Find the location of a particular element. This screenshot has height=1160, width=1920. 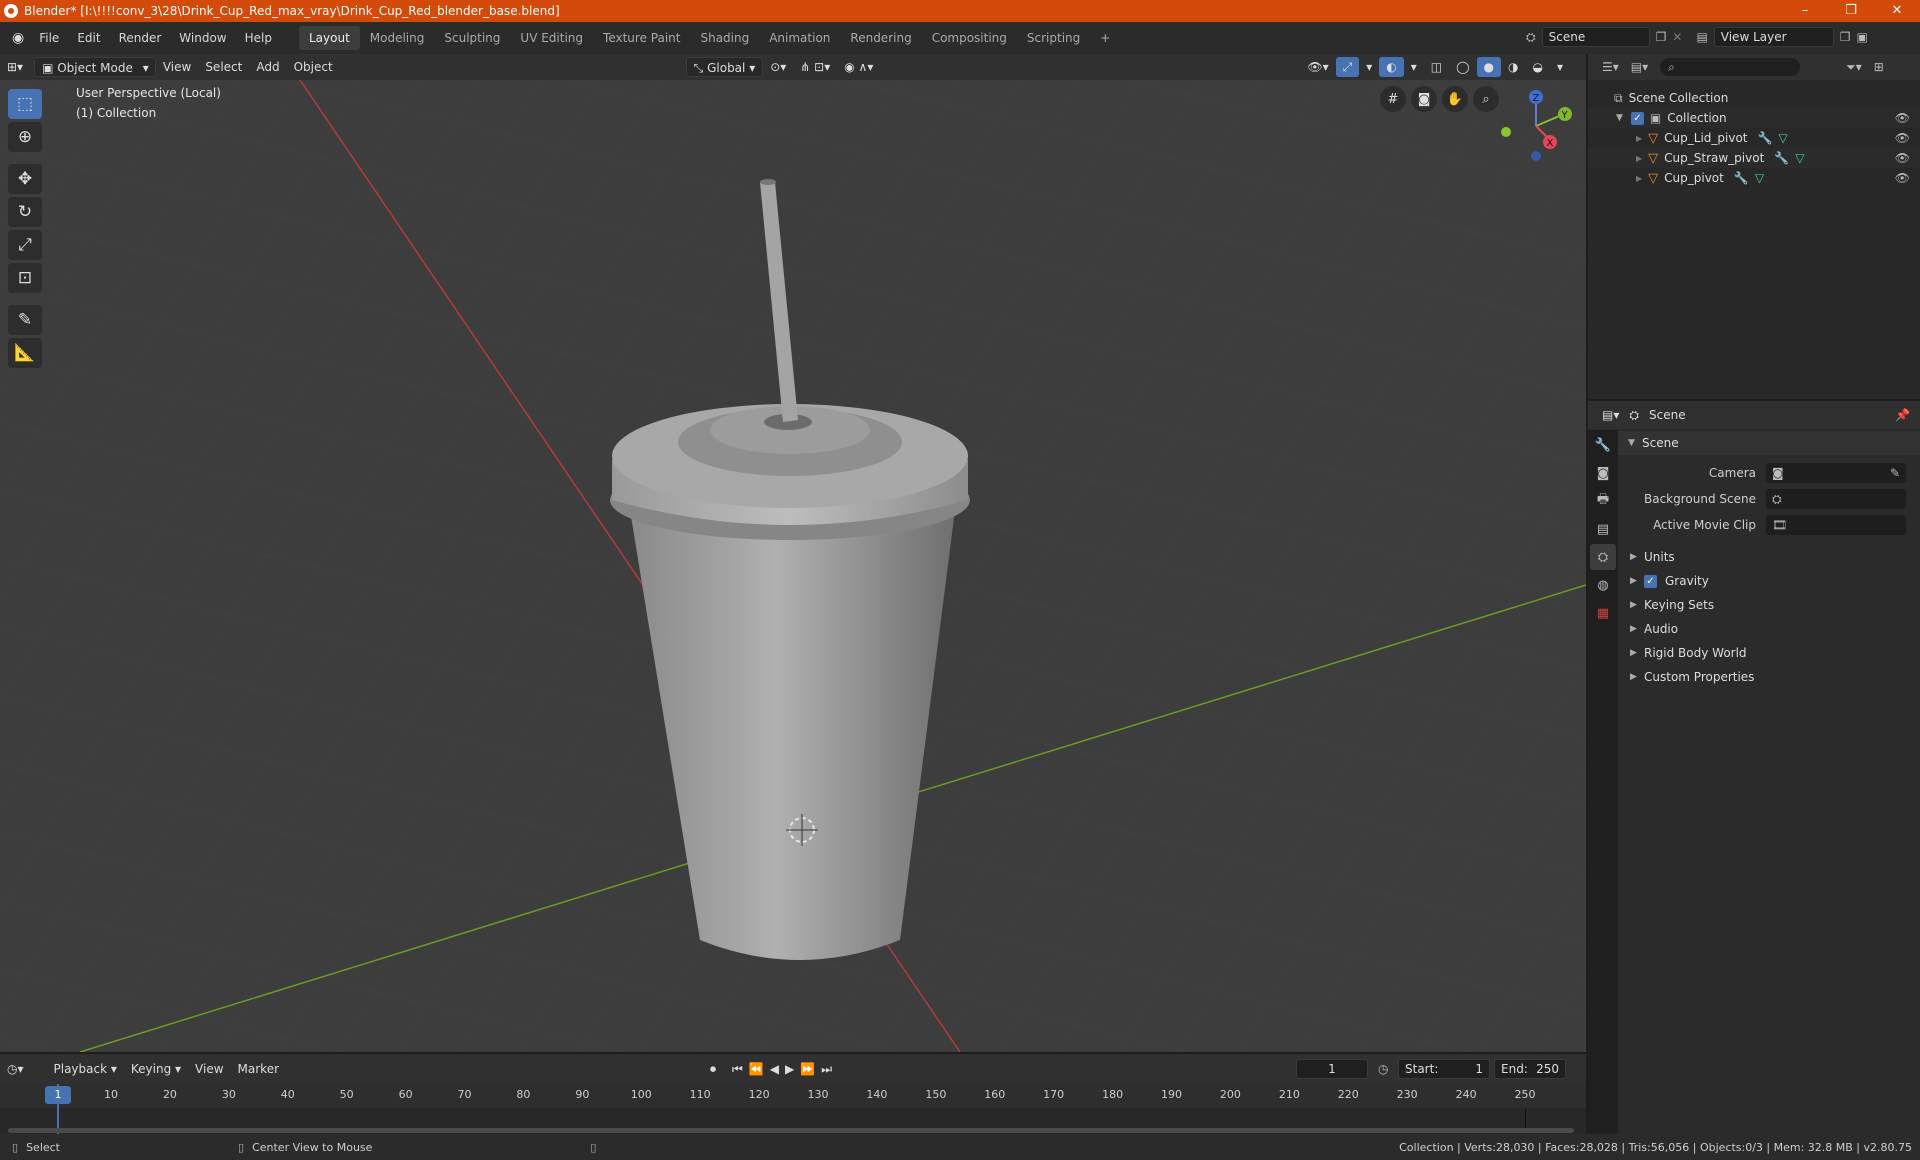

camera-view-icon: ◙ is located at coordinates (1424, 99).